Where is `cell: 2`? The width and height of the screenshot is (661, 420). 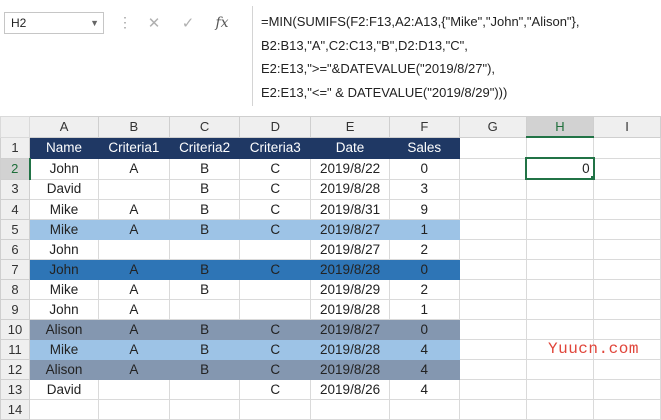
cell: 2 is located at coordinates (424, 289).